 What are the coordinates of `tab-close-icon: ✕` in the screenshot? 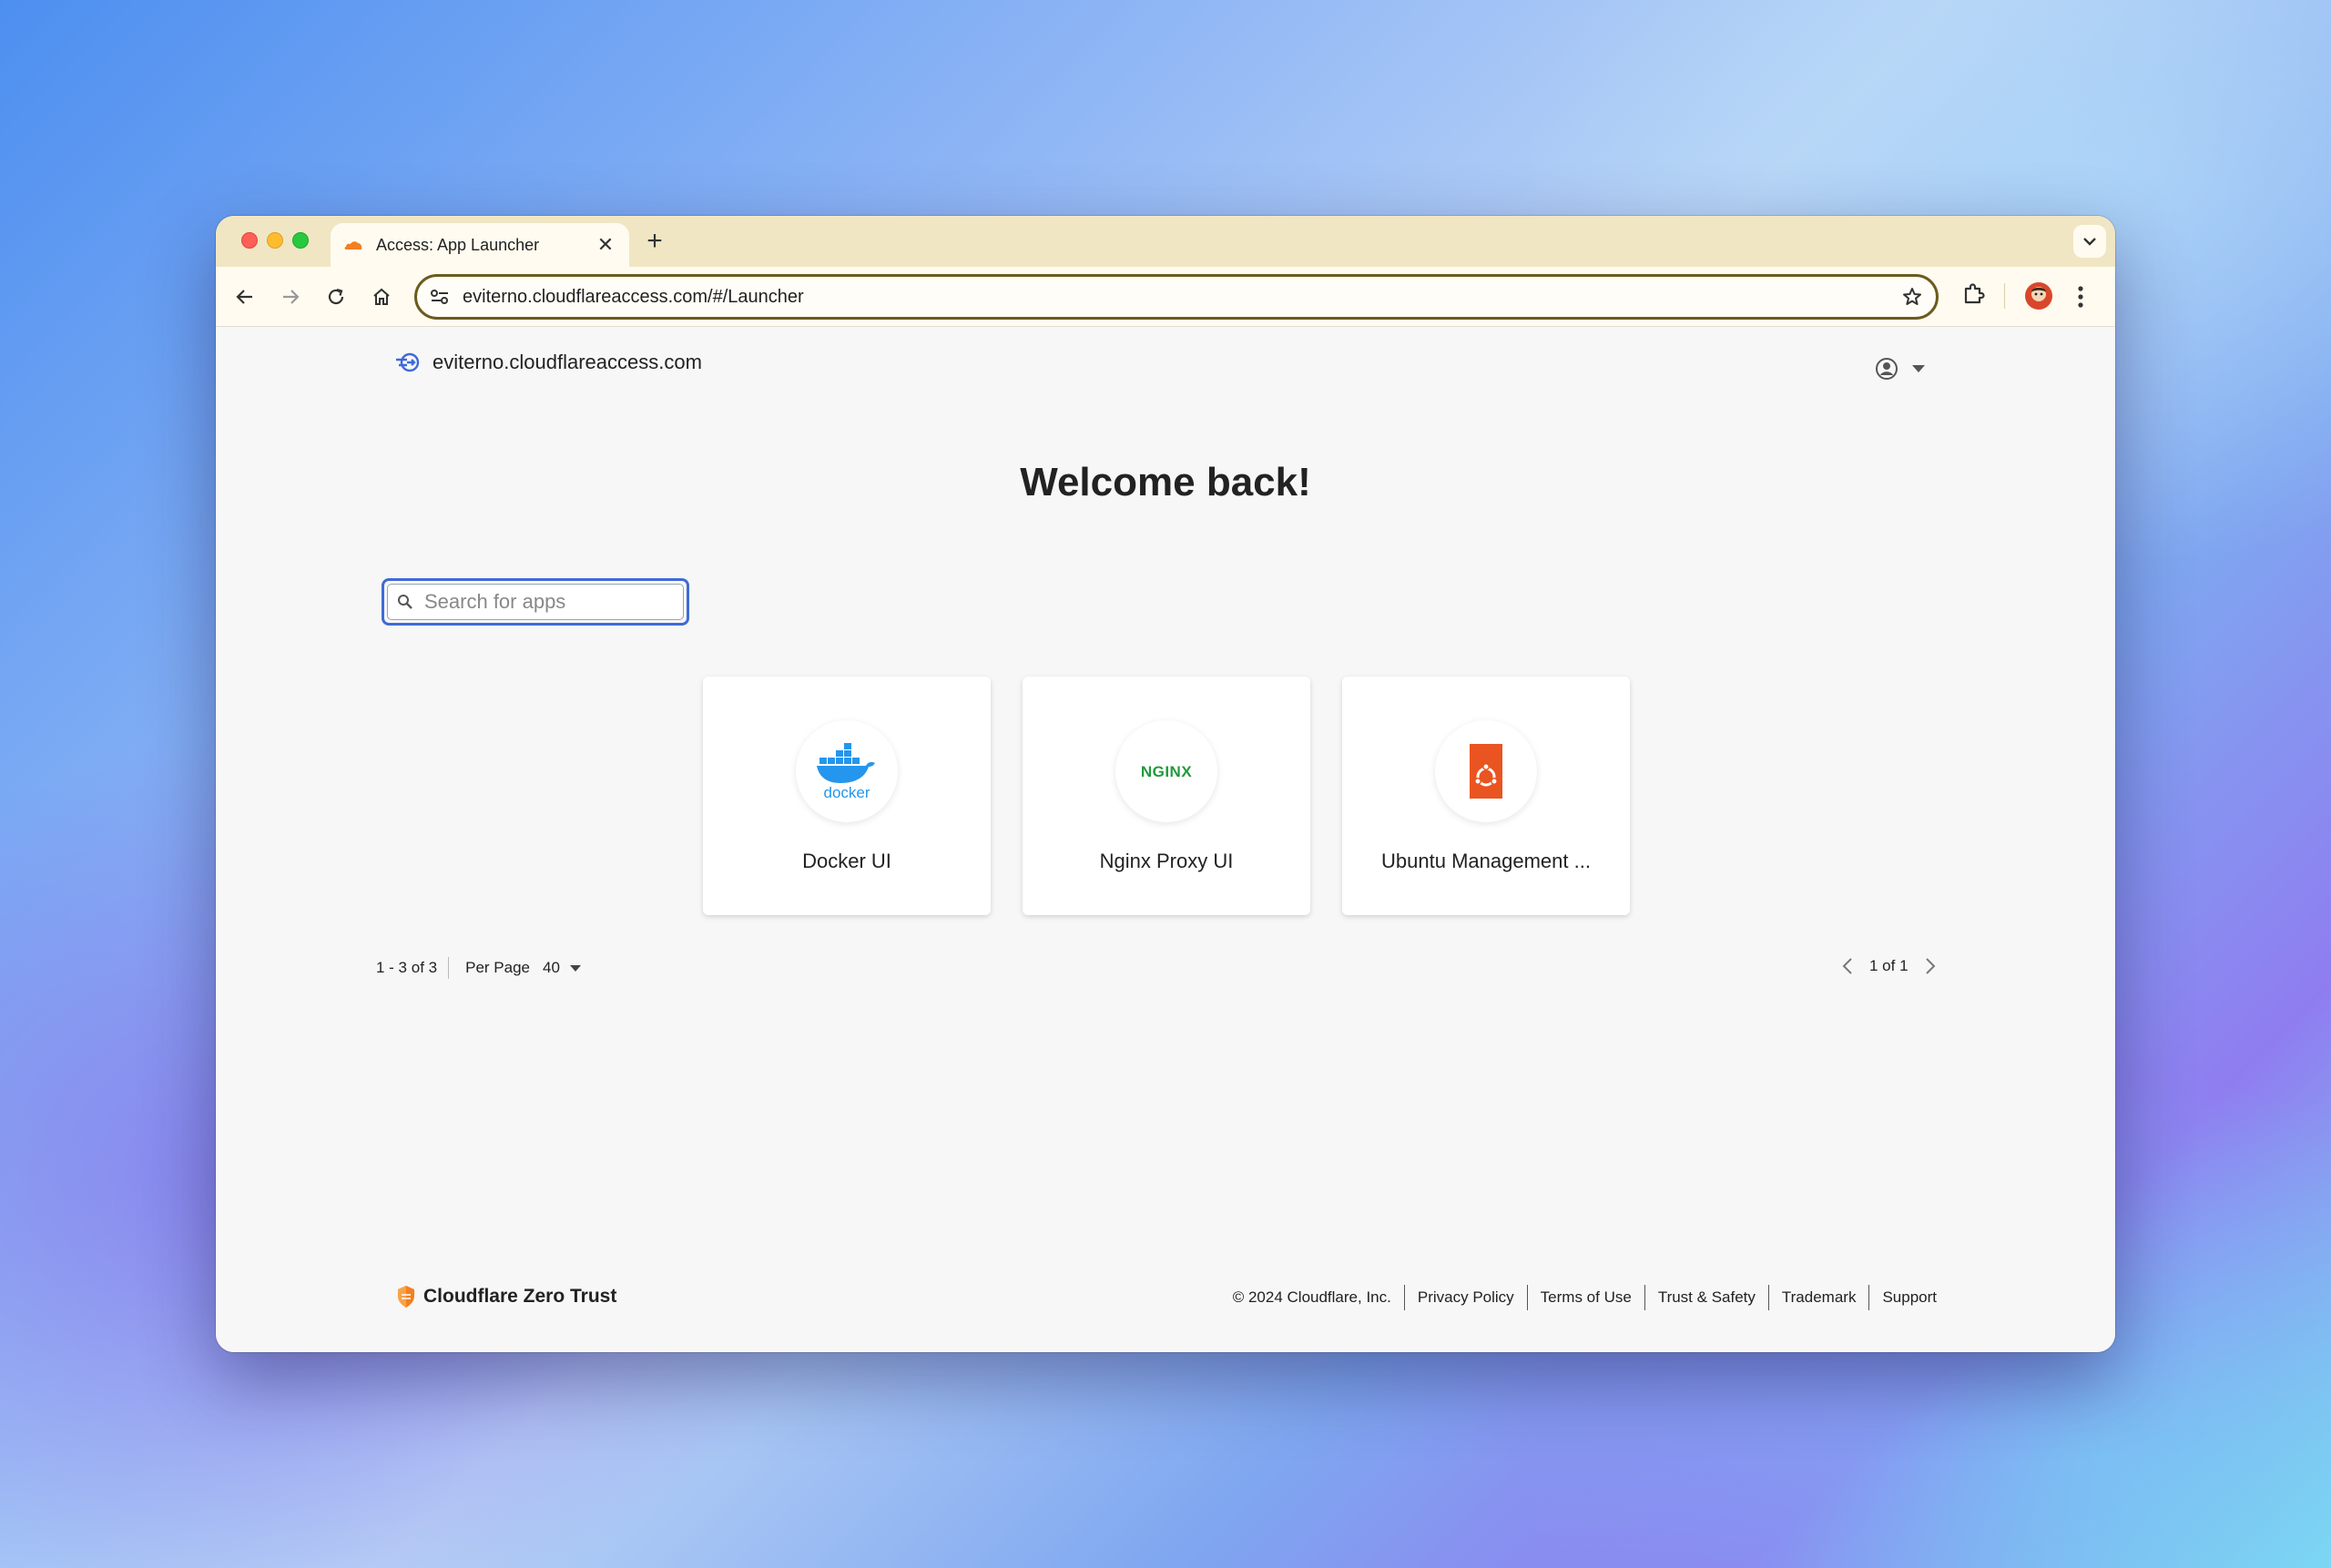 It's located at (605, 245).